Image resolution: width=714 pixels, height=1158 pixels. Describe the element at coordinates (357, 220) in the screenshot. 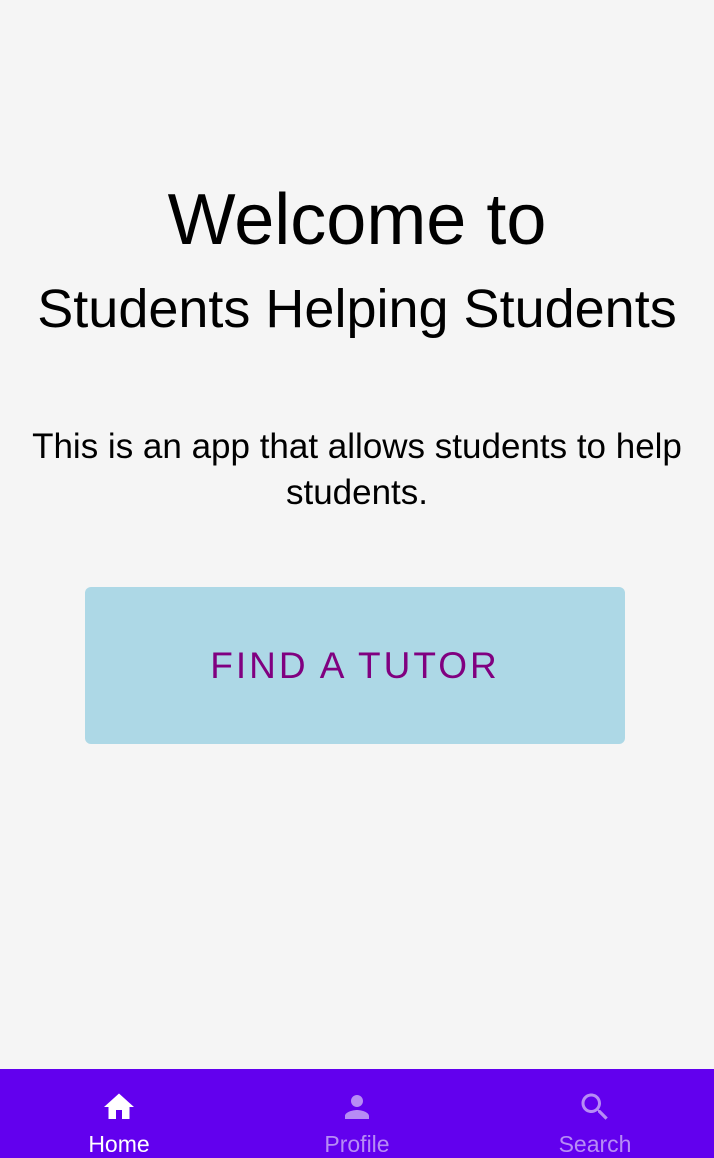

I see `welcome-heading: Welcome to` at that location.